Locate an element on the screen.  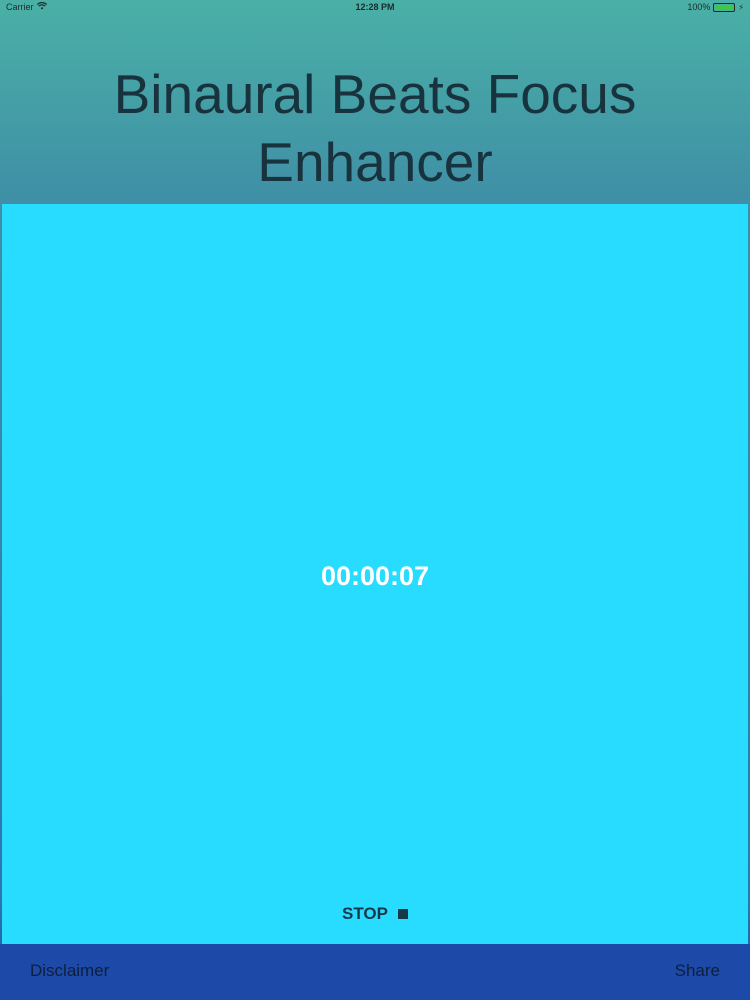
charging-bolt-icon: ⚡ is located at coordinates (741, 7).